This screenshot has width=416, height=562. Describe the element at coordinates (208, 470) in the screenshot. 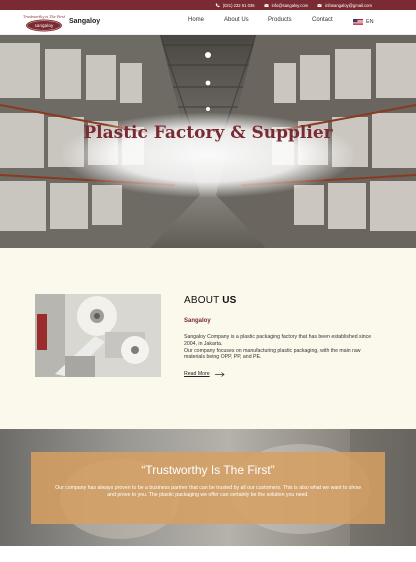

I see `trust-title: “Trustworthy Is The First”` at that location.